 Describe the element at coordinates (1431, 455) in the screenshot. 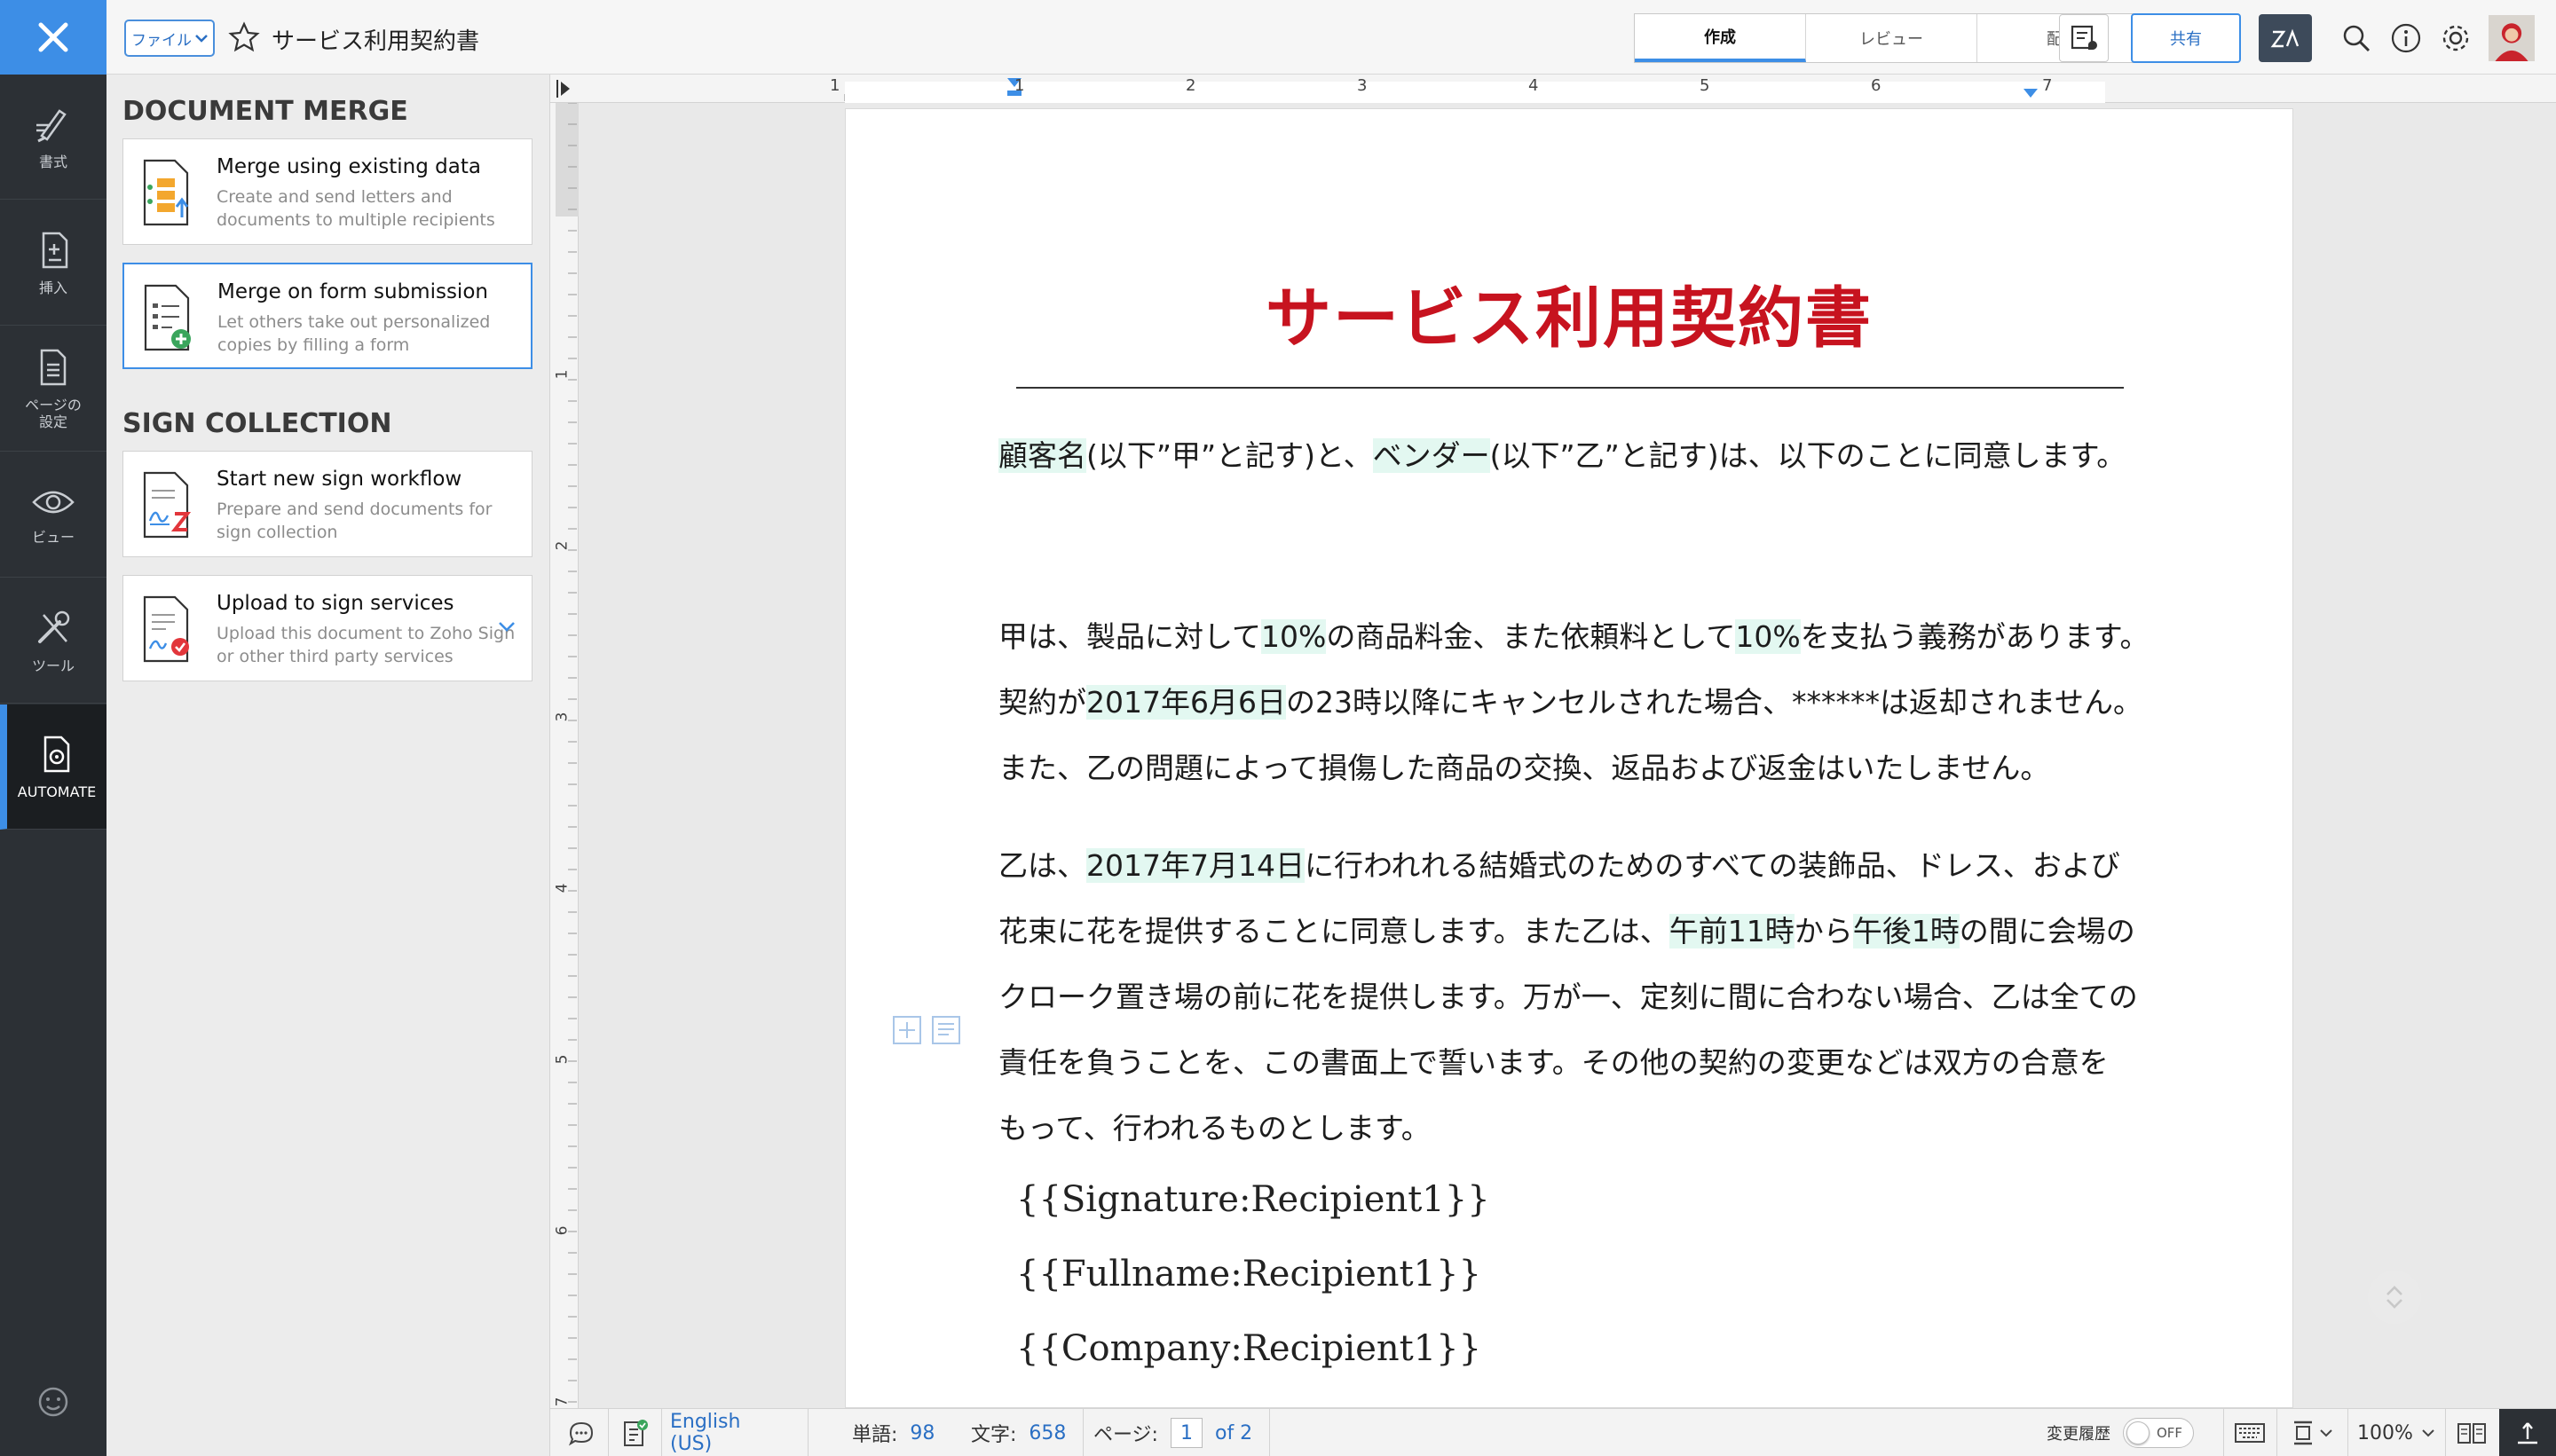

I see `merge-field: ベンダー` at that location.